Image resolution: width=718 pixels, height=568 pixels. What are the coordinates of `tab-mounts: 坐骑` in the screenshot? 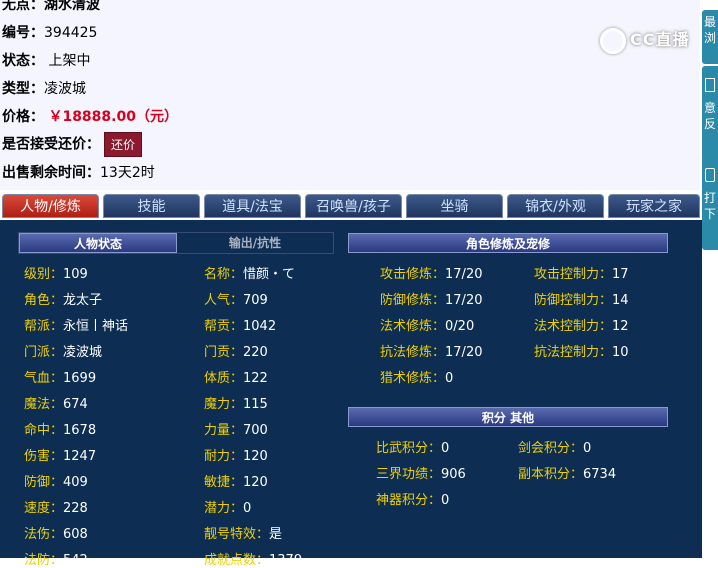 It's located at (454, 206).